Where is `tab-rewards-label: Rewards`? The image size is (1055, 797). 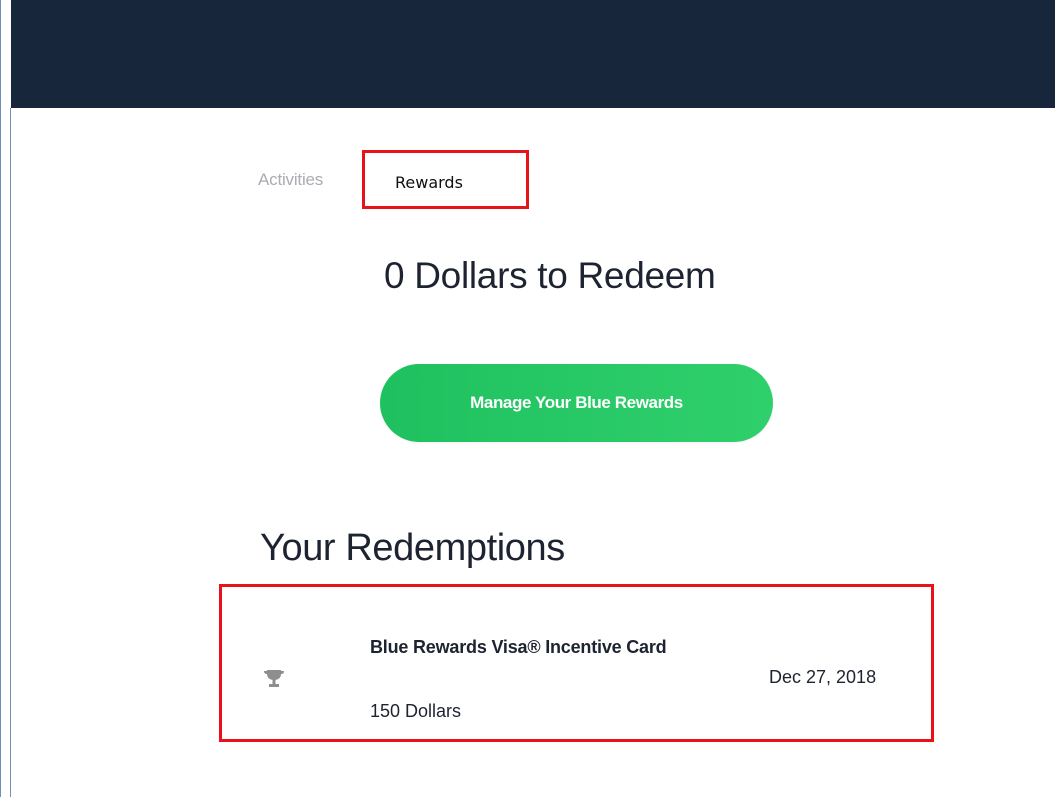 tab-rewards-label: Rewards is located at coordinates (429, 182).